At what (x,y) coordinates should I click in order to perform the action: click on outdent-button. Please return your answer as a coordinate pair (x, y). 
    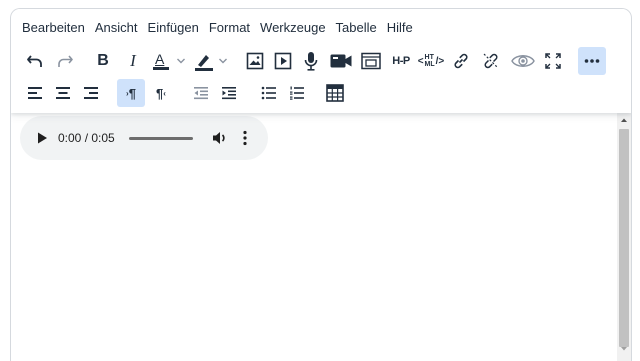
    Looking at the image, I should click on (201, 93).